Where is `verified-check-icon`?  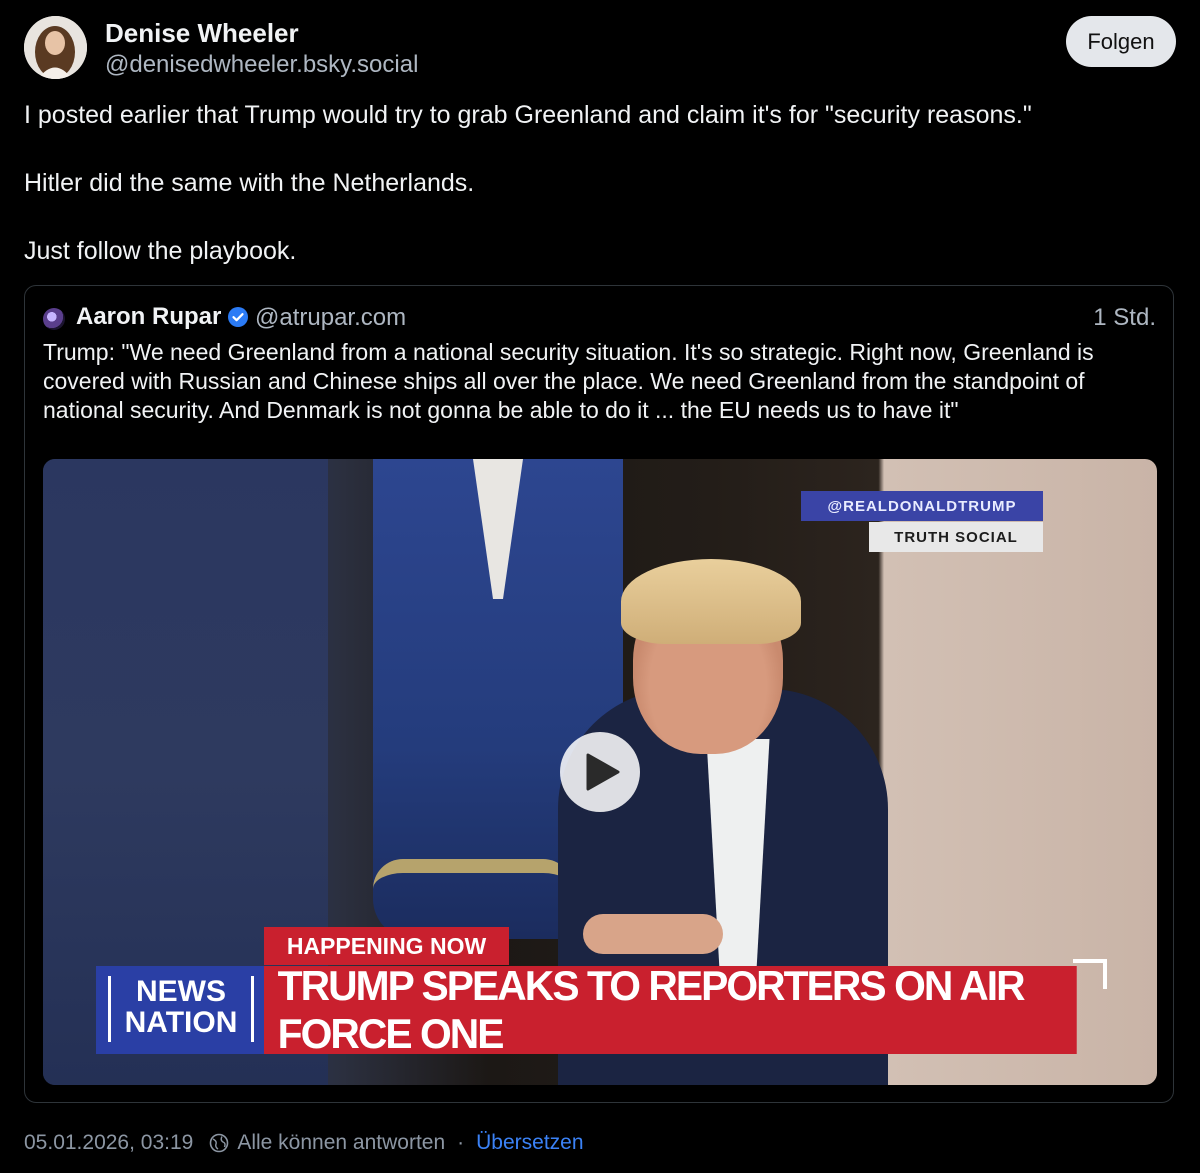
verified-check-icon is located at coordinates (238, 317).